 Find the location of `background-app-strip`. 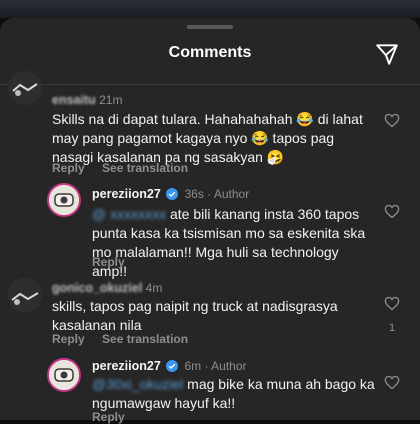

background-app-strip is located at coordinates (210, 9).